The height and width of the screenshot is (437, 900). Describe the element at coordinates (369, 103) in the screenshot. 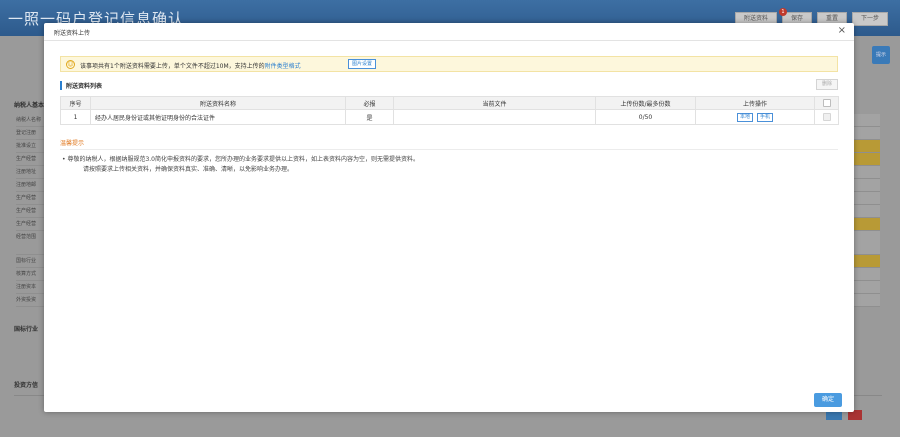

I see `column-header: 必报` at that location.